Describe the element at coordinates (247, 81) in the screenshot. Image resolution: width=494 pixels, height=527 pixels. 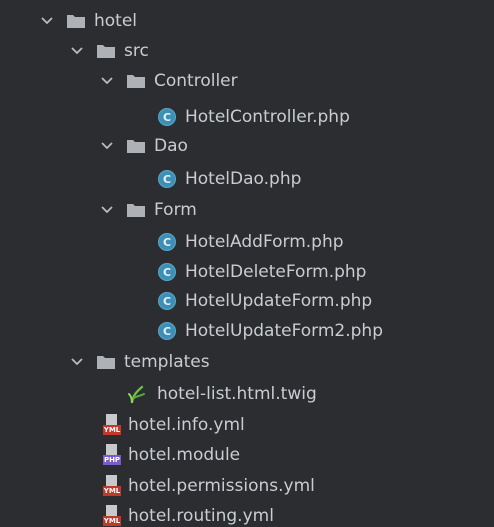
I see `tree-node-controller: Controller` at that location.